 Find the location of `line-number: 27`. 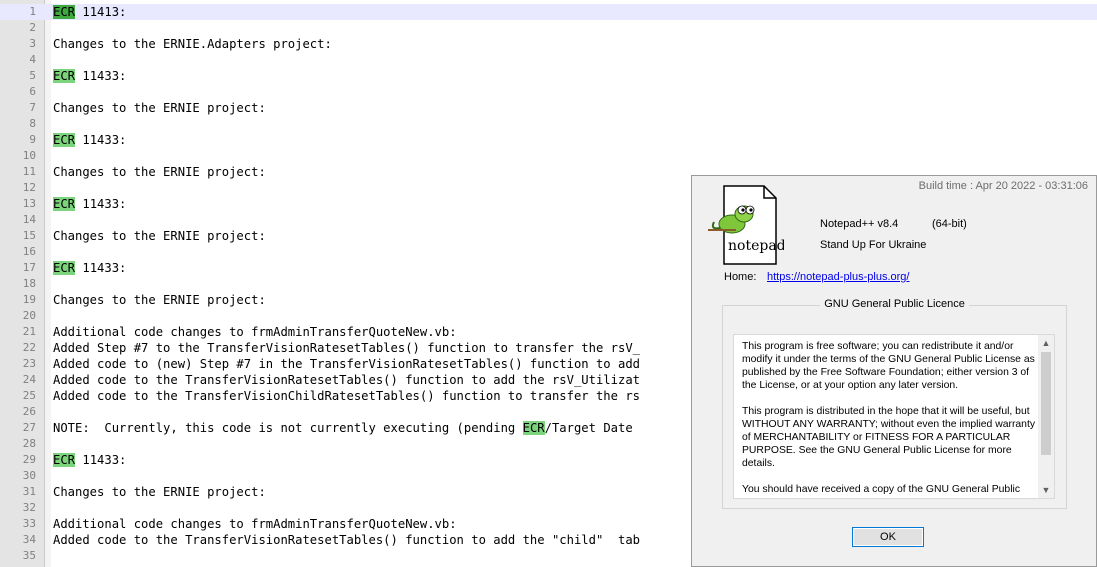

line-number: 27 is located at coordinates (29, 427).